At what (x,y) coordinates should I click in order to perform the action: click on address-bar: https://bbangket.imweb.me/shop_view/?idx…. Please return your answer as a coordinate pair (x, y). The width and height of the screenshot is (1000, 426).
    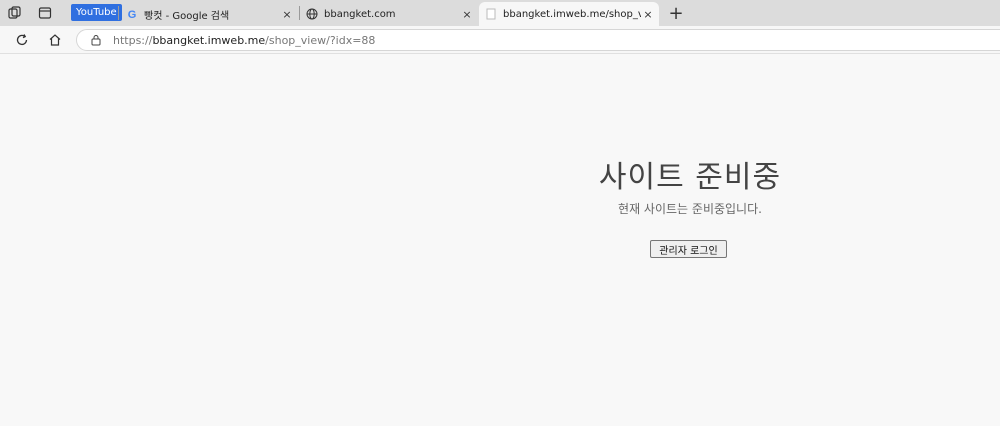
    Looking at the image, I should click on (538, 40).